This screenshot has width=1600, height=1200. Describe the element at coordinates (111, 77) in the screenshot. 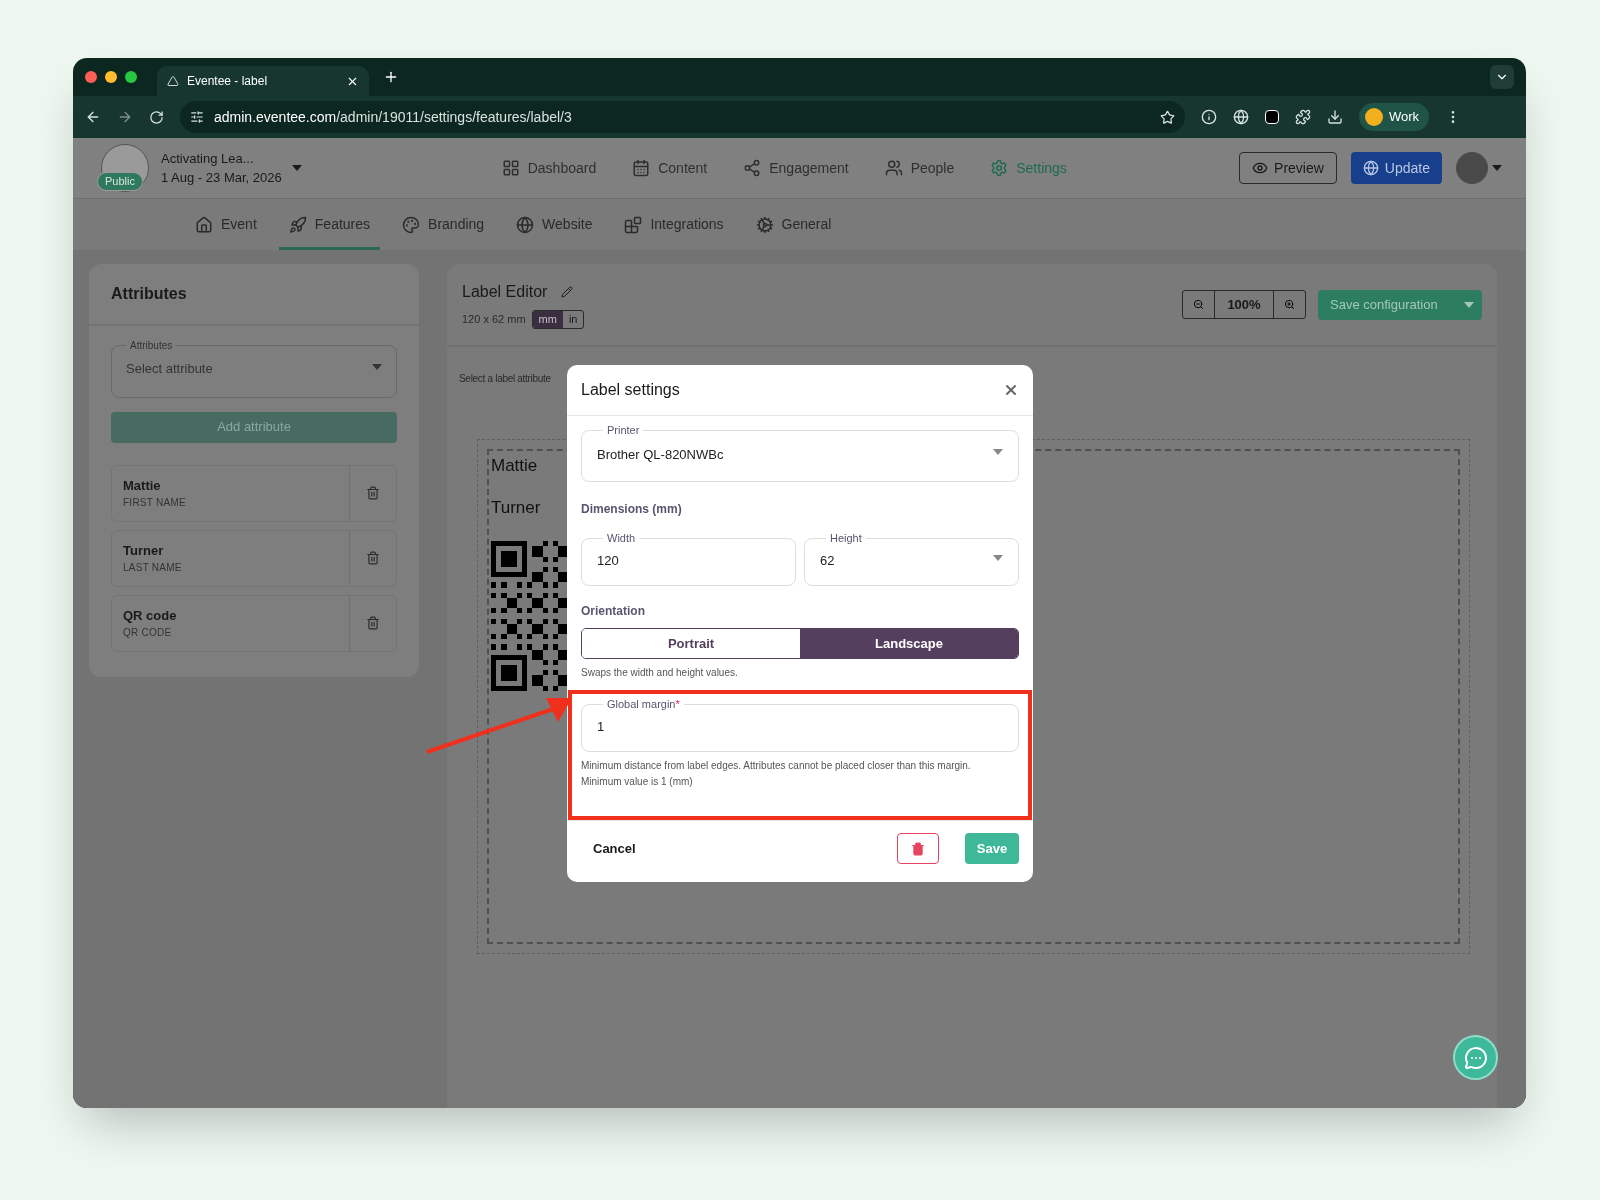

I see `minimize-window-button` at that location.